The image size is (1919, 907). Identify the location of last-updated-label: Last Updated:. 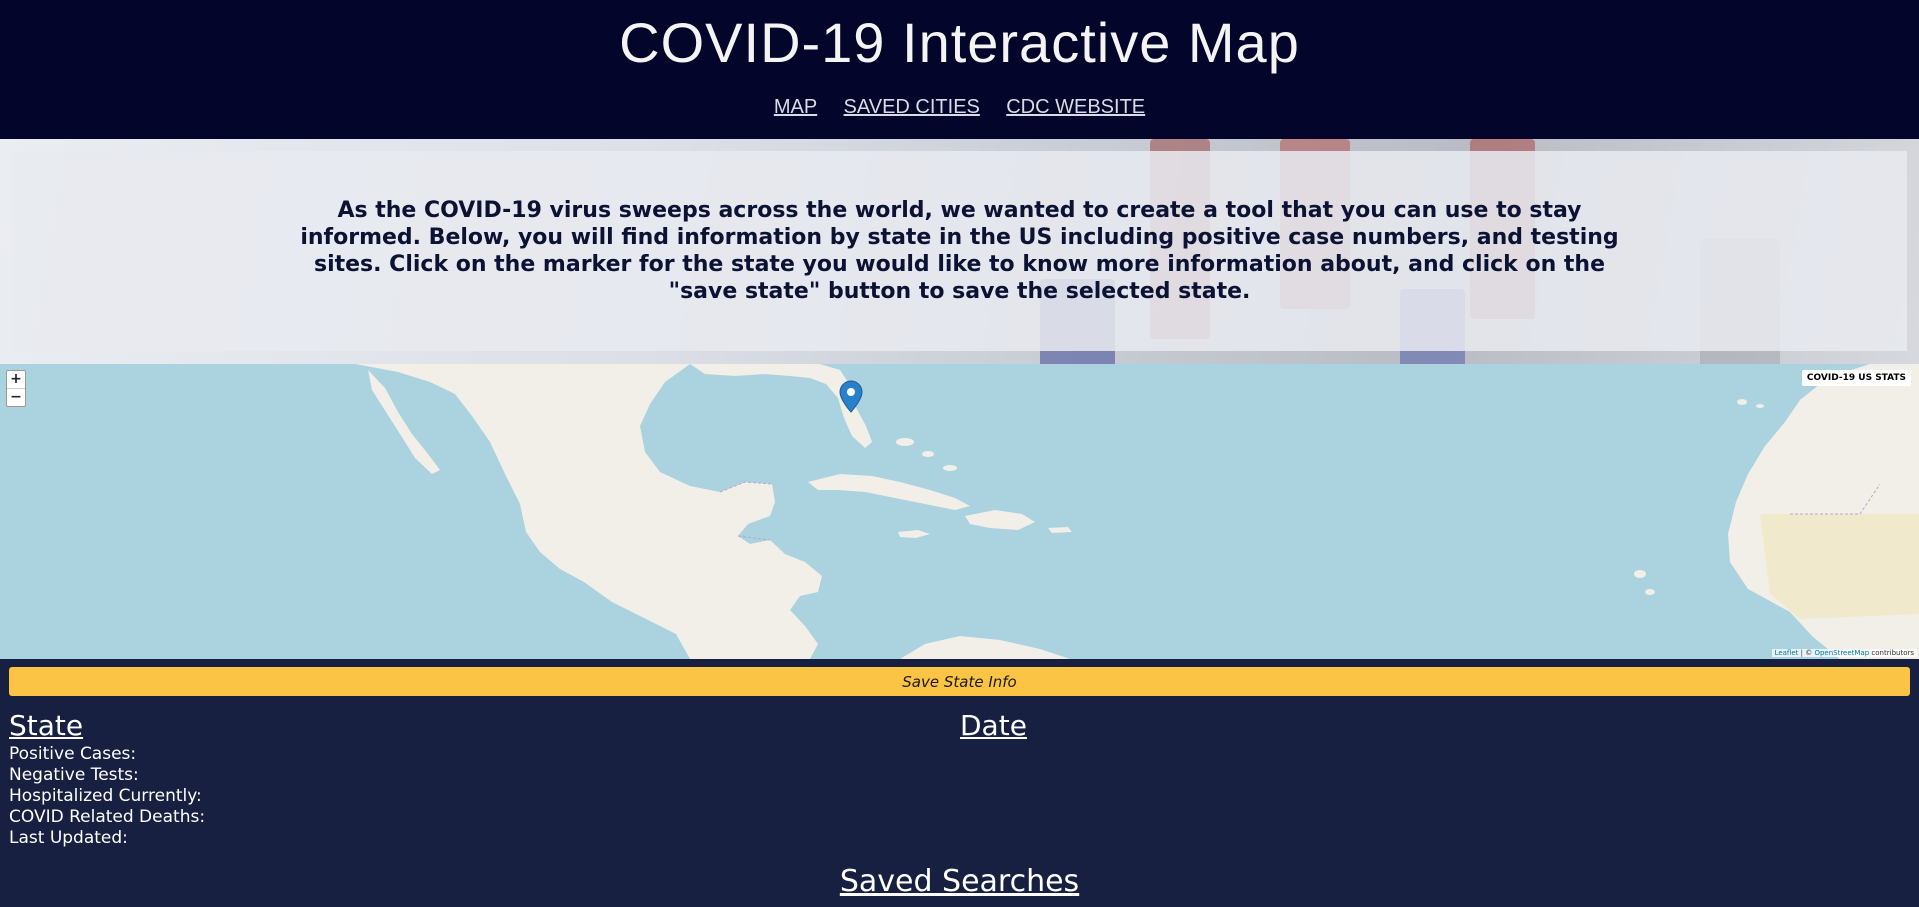
(68, 838).